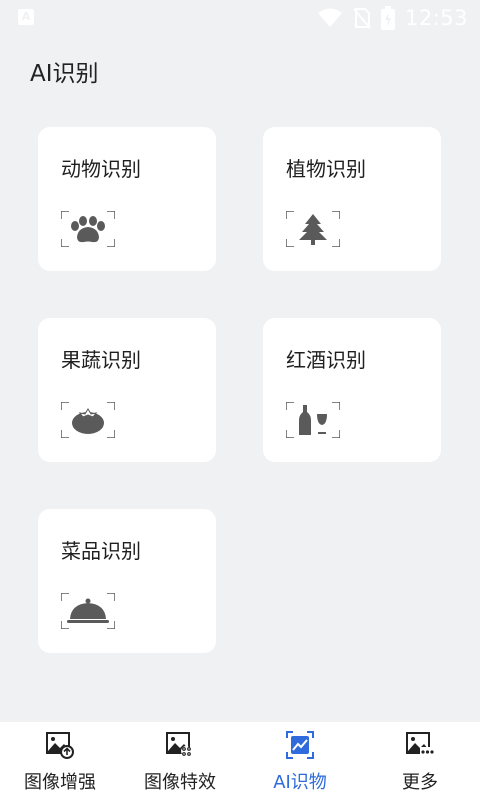 This screenshot has height=800, width=480. I want to click on no-sim-icon, so click(362, 18).